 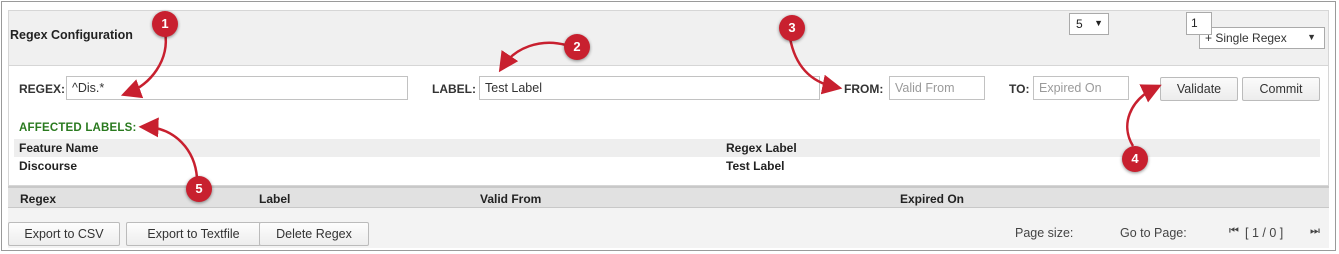 What do you see at coordinates (165, 24) in the screenshot?
I see `annotation-badge-1: 1` at bounding box center [165, 24].